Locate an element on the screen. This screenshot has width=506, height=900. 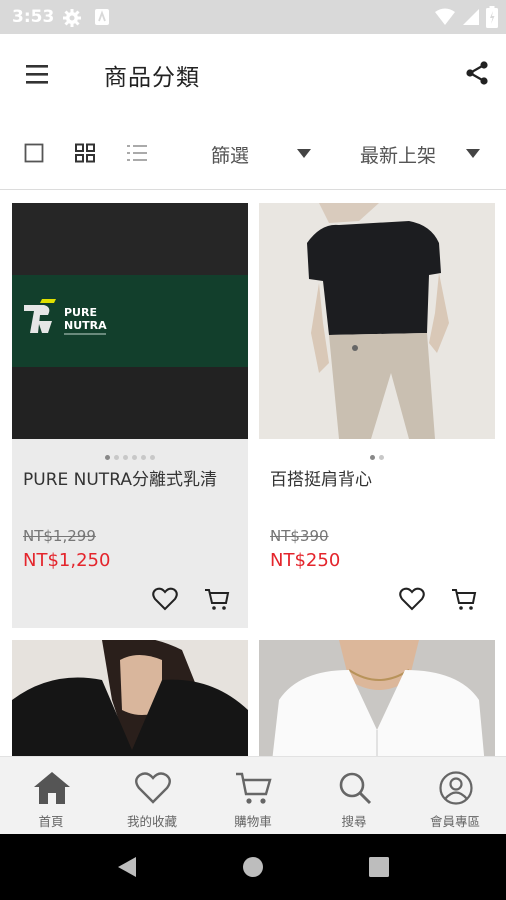
nav-search: 搜尋 is located at coordinates (354, 796).